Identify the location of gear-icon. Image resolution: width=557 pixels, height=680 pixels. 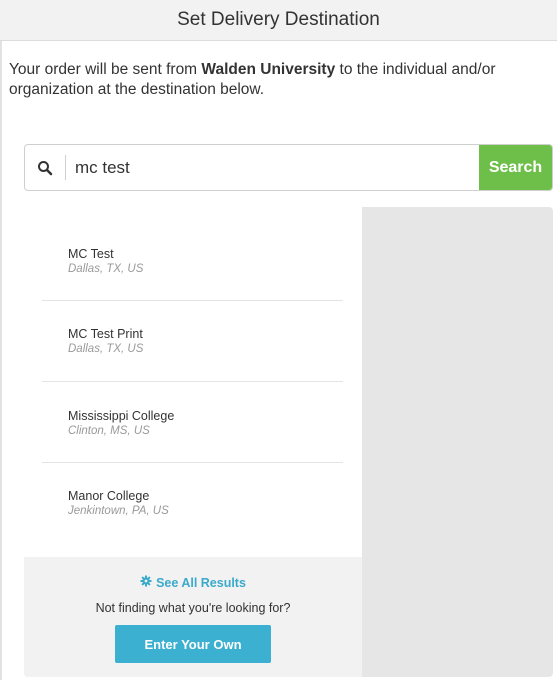
(146, 582).